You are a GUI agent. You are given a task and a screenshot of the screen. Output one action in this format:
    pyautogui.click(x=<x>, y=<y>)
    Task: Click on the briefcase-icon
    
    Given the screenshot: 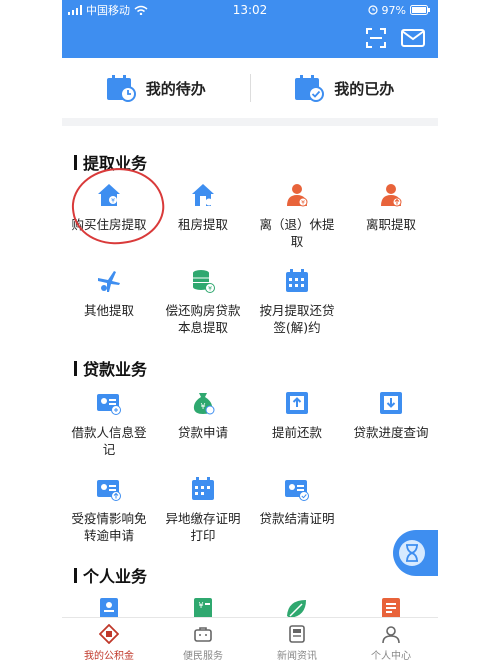 What is the action you would take?
    pyautogui.click(x=203, y=634)
    